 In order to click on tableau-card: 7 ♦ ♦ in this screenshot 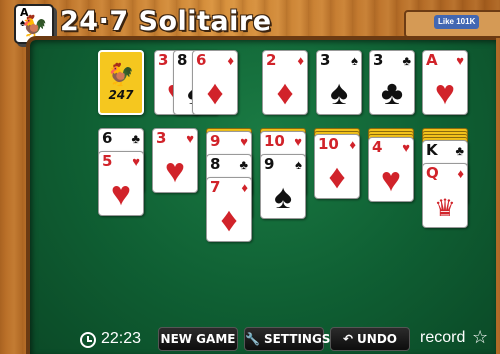, I will do `click(229, 209)`.